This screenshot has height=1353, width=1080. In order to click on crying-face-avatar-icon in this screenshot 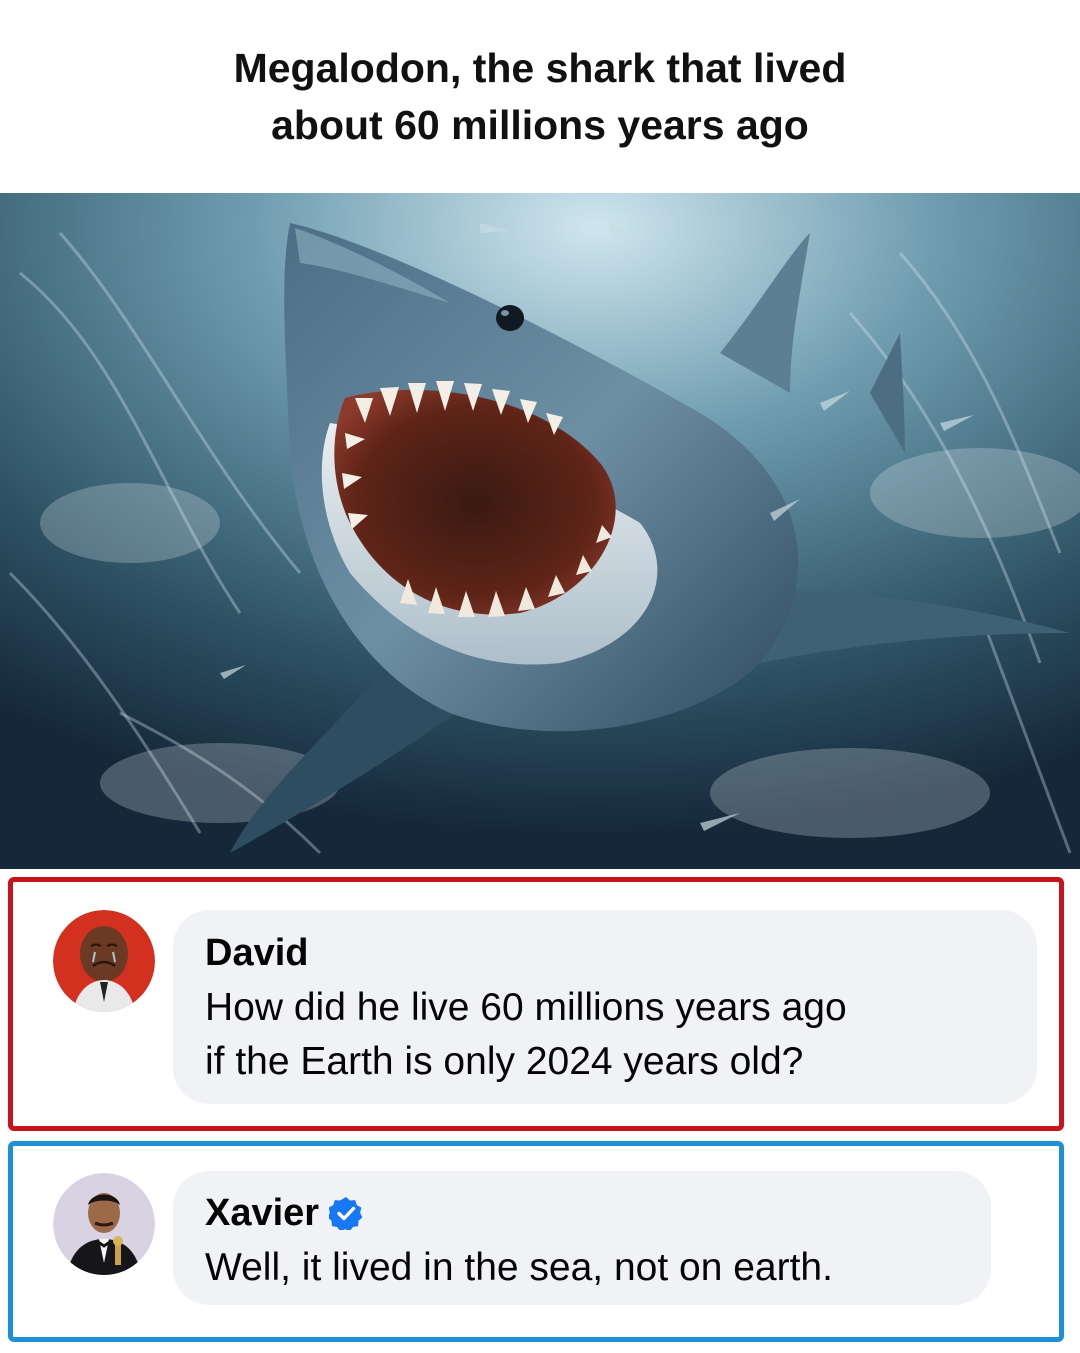, I will do `click(104, 961)`.